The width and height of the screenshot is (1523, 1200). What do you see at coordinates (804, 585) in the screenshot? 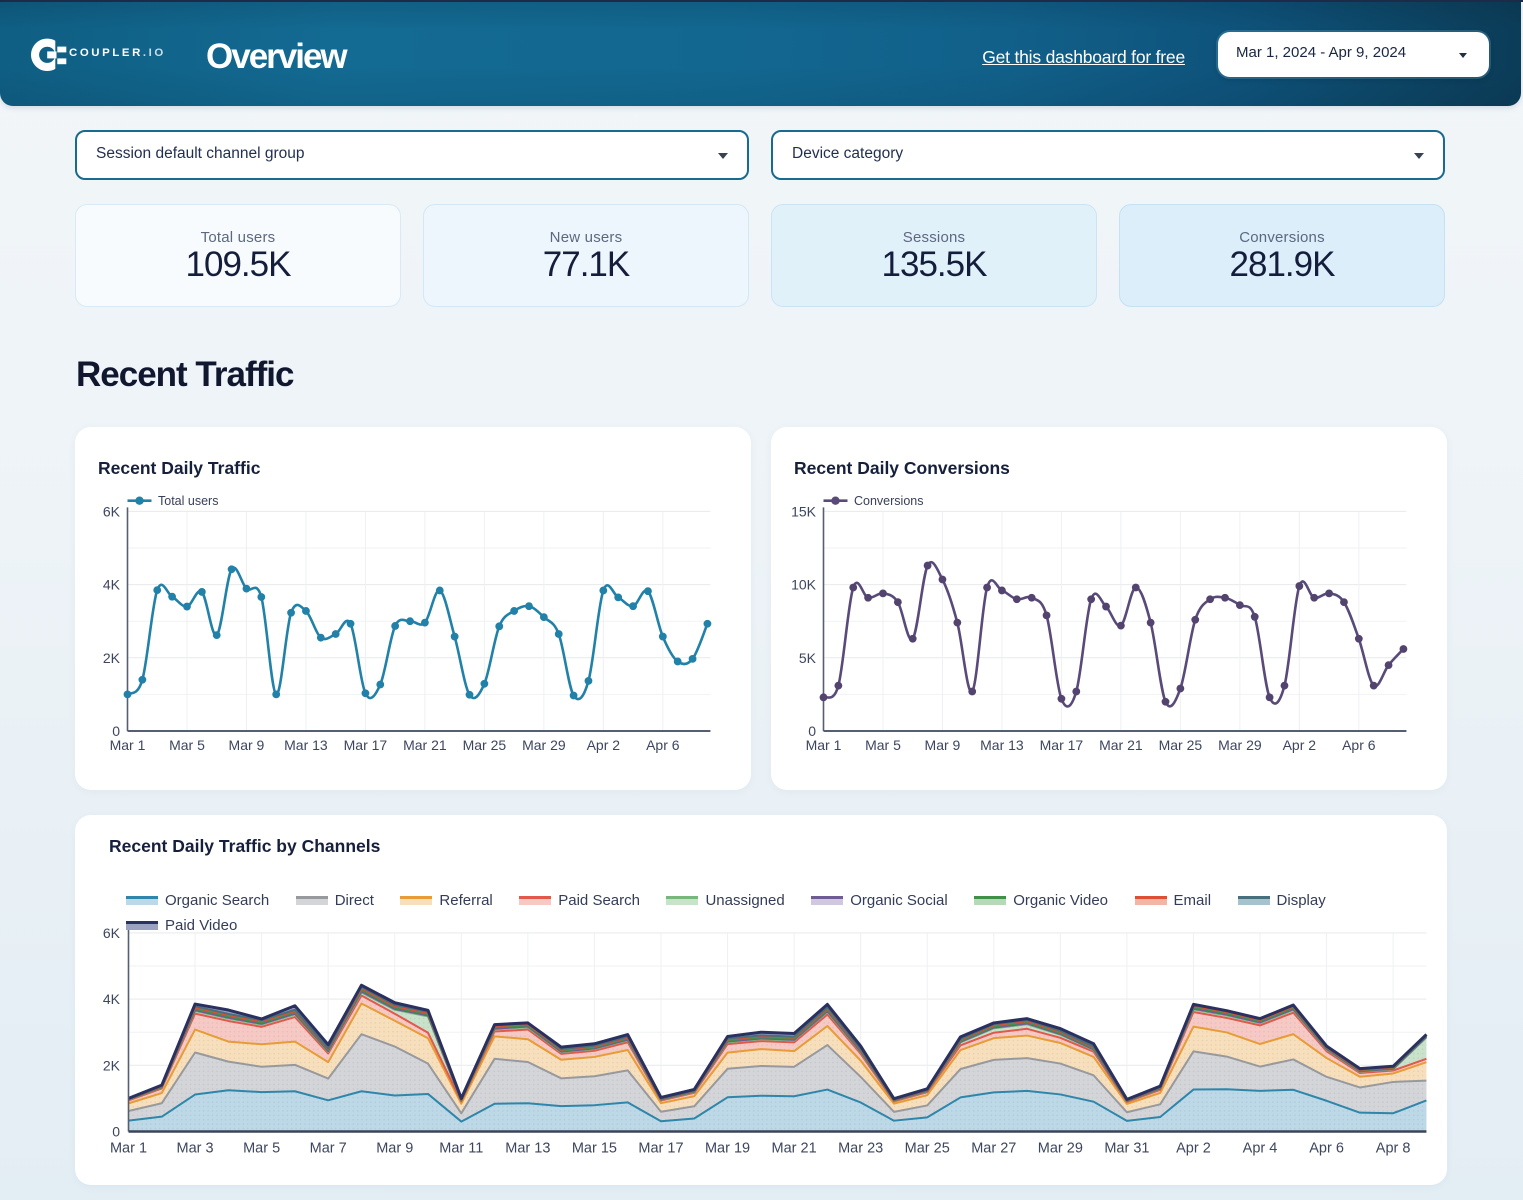
I see `svg-text: 10K` at bounding box center [804, 585].